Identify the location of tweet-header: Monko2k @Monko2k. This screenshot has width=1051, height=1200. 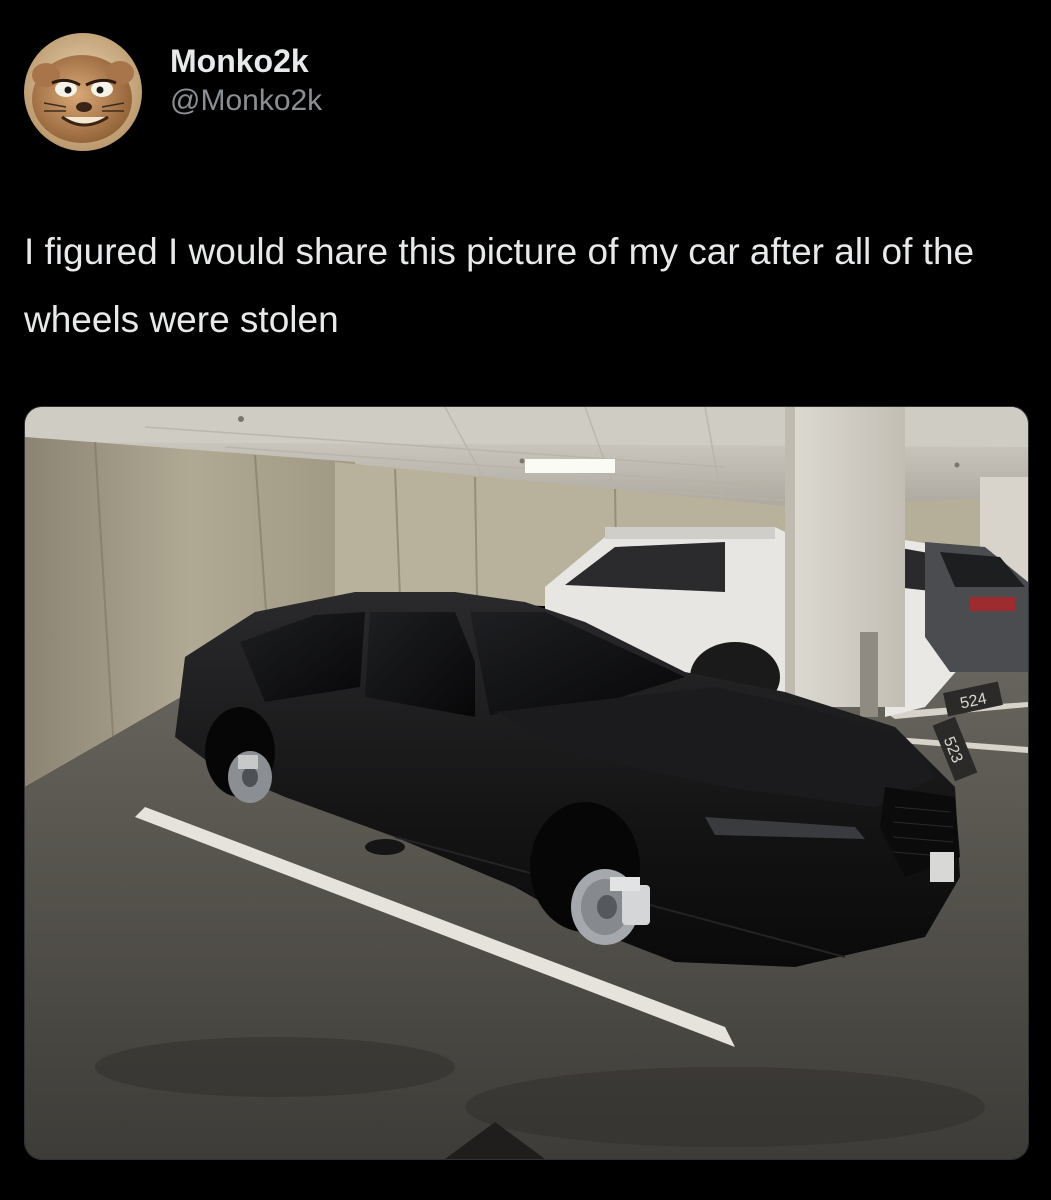
(173, 92).